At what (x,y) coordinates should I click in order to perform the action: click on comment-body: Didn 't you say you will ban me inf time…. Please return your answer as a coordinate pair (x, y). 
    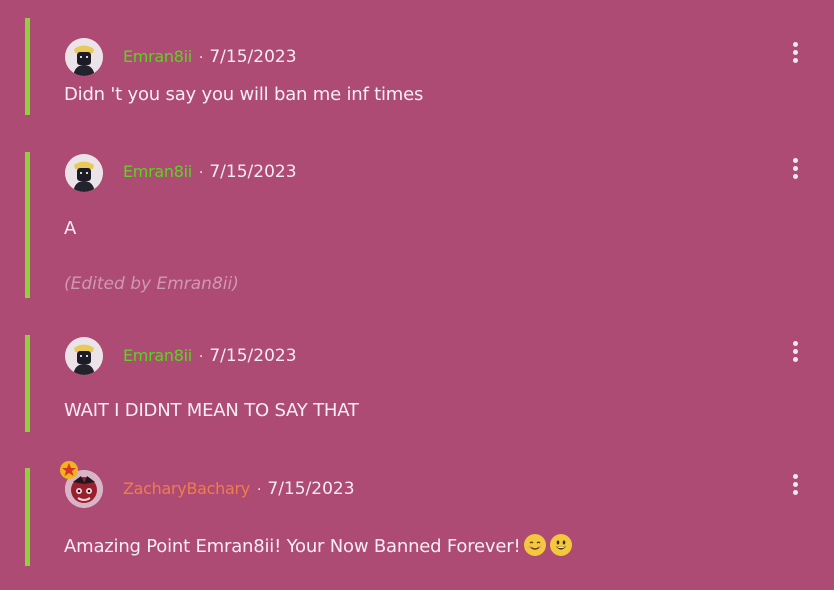
    Looking at the image, I should click on (244, 94).